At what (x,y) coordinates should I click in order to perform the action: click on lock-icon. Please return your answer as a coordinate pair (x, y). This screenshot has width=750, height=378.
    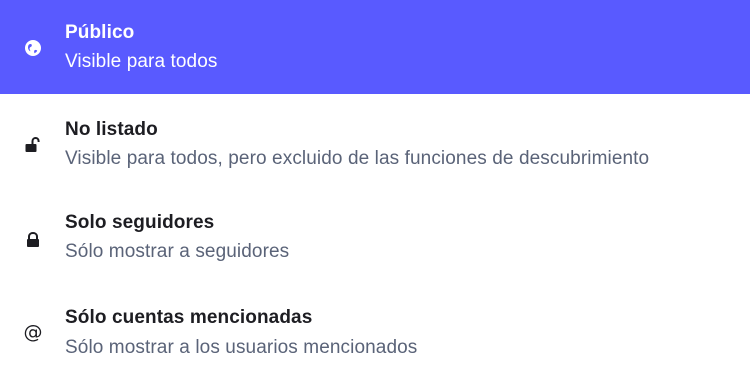
    Looking at the image, I should click on (33, 240).